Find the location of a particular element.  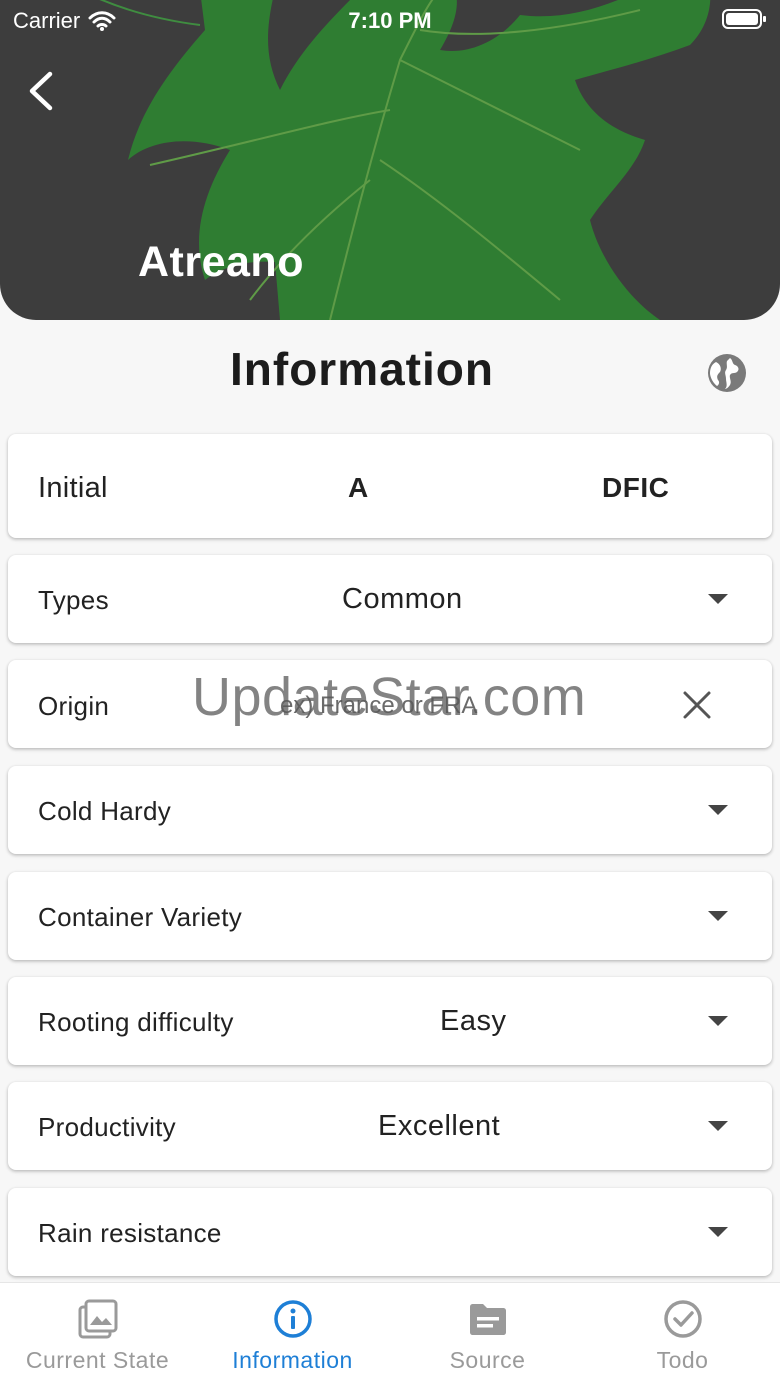

globe-icon is located at coordinates (727, 373).